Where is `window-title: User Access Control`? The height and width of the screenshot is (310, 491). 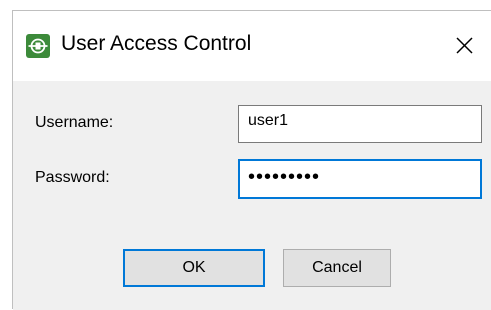
window-title: User Access Control is located at coordinates (156, 43).